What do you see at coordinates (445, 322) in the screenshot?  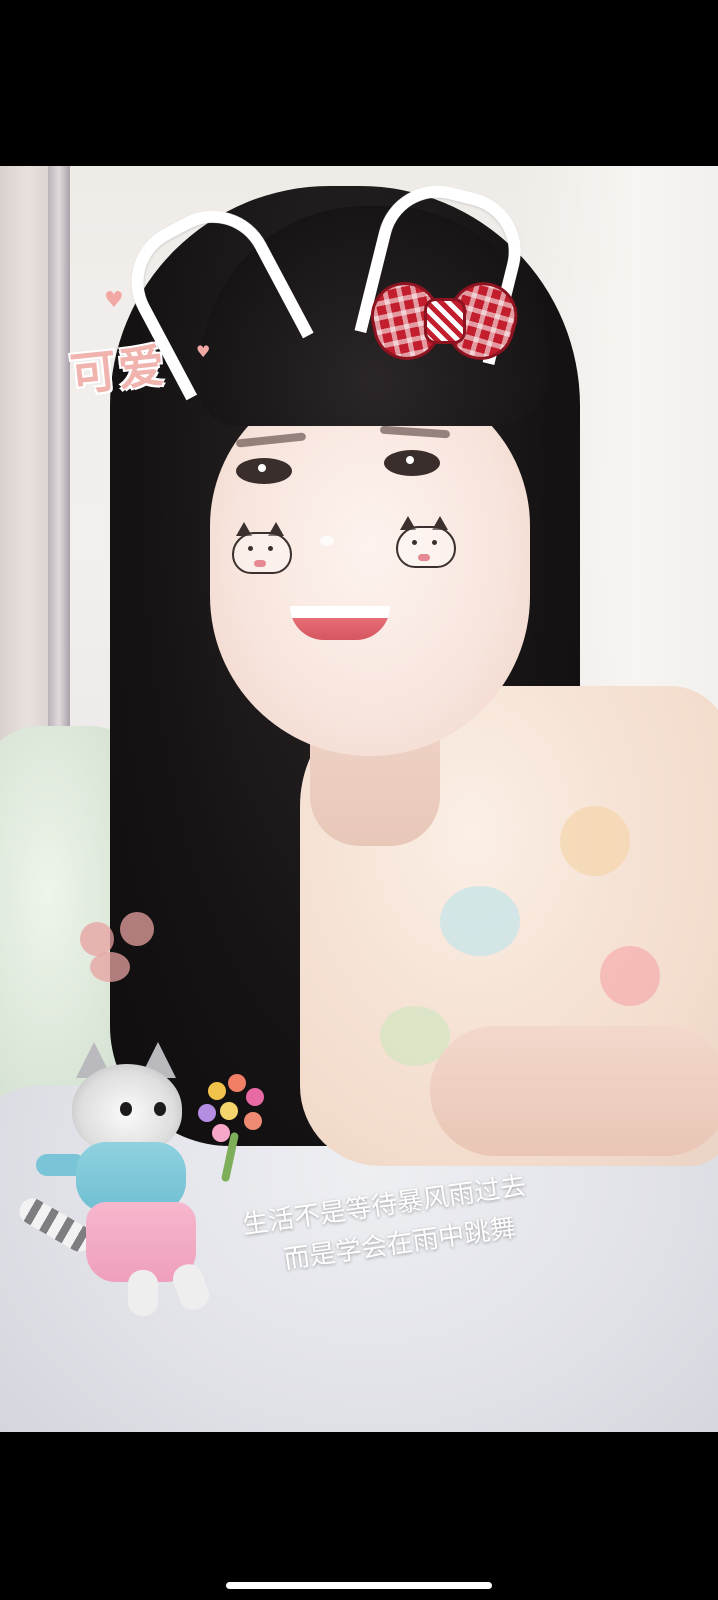 I see `gingham-bow-icon` at bounding box center [445, 322].